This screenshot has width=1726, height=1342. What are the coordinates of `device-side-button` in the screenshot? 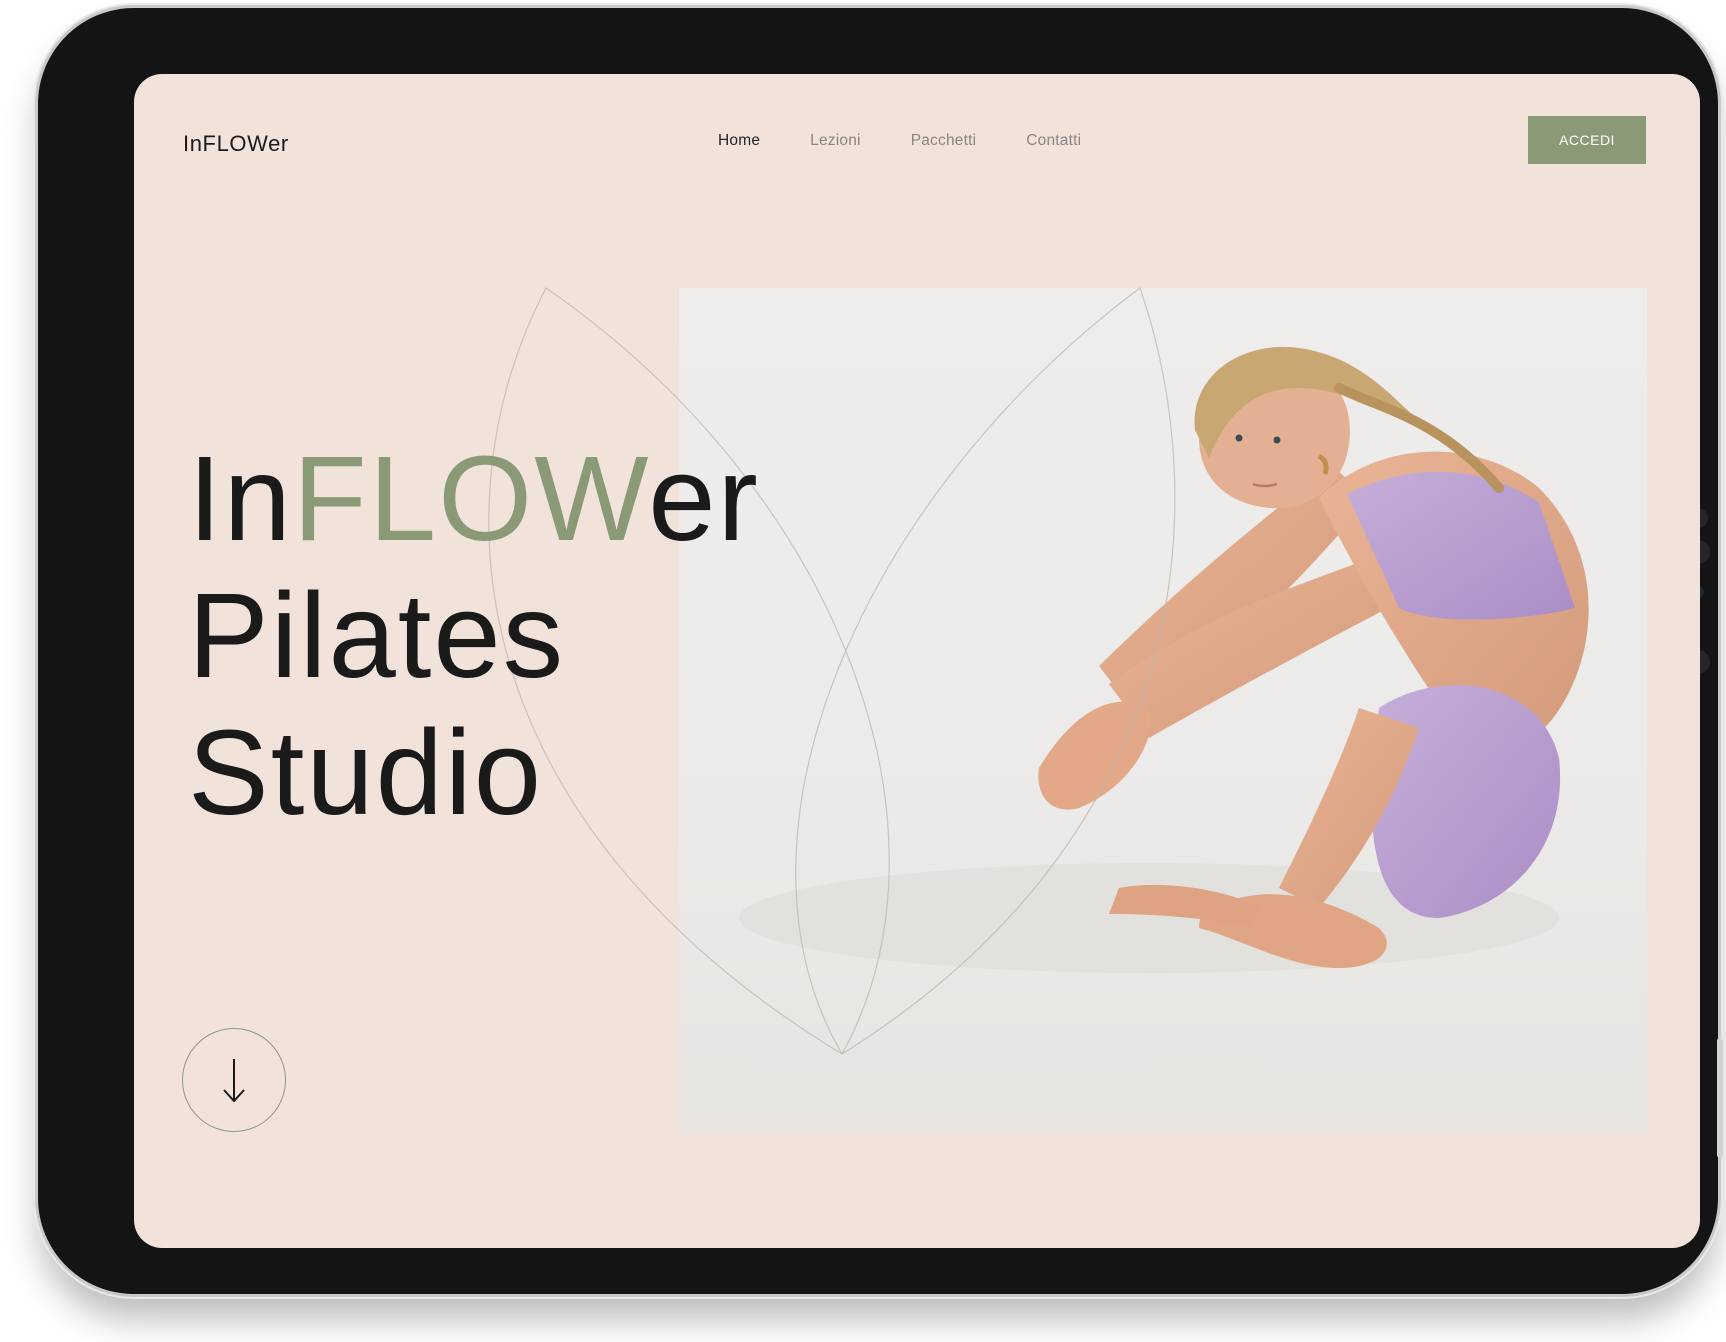 It's located at (1720, 1098).